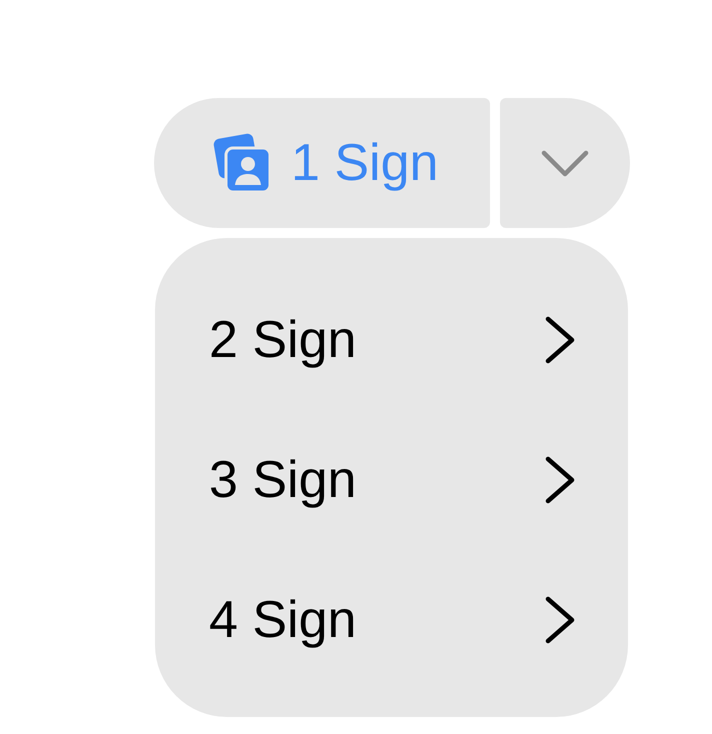  I want to click on chevron-down-icon, so click(565, 163).